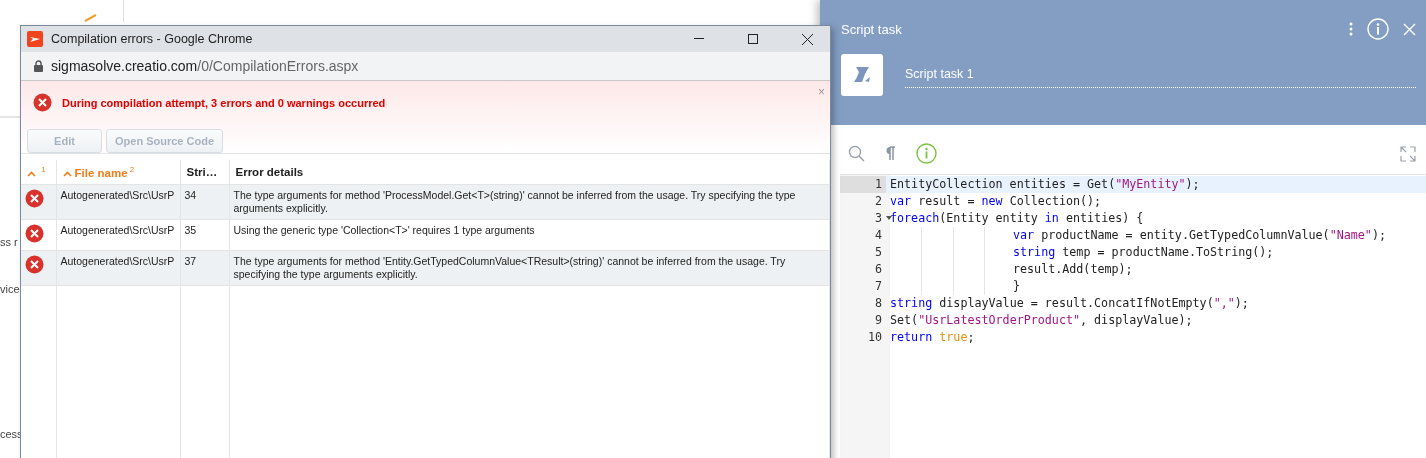  I want to click on code-line: 10 return true;, so click(1133, 337).